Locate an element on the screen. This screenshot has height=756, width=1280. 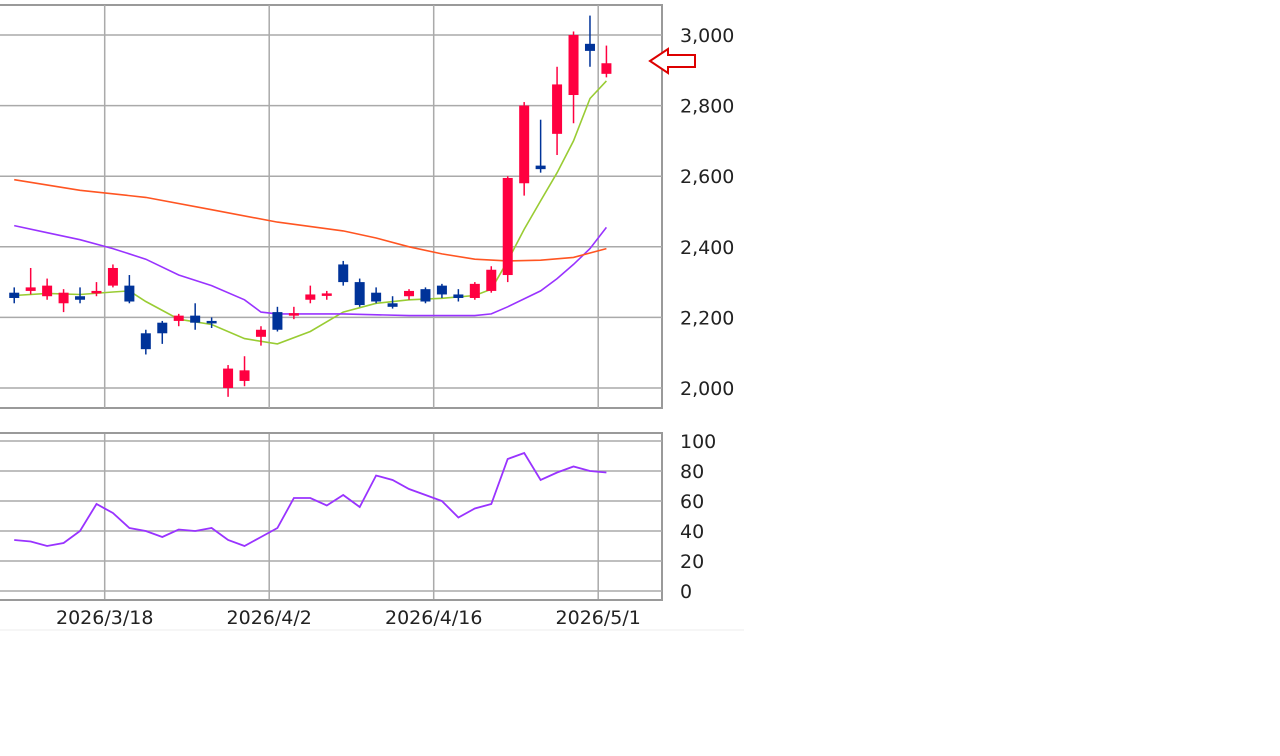
oscillator-plot-frame is located at coordinates (331, 516).